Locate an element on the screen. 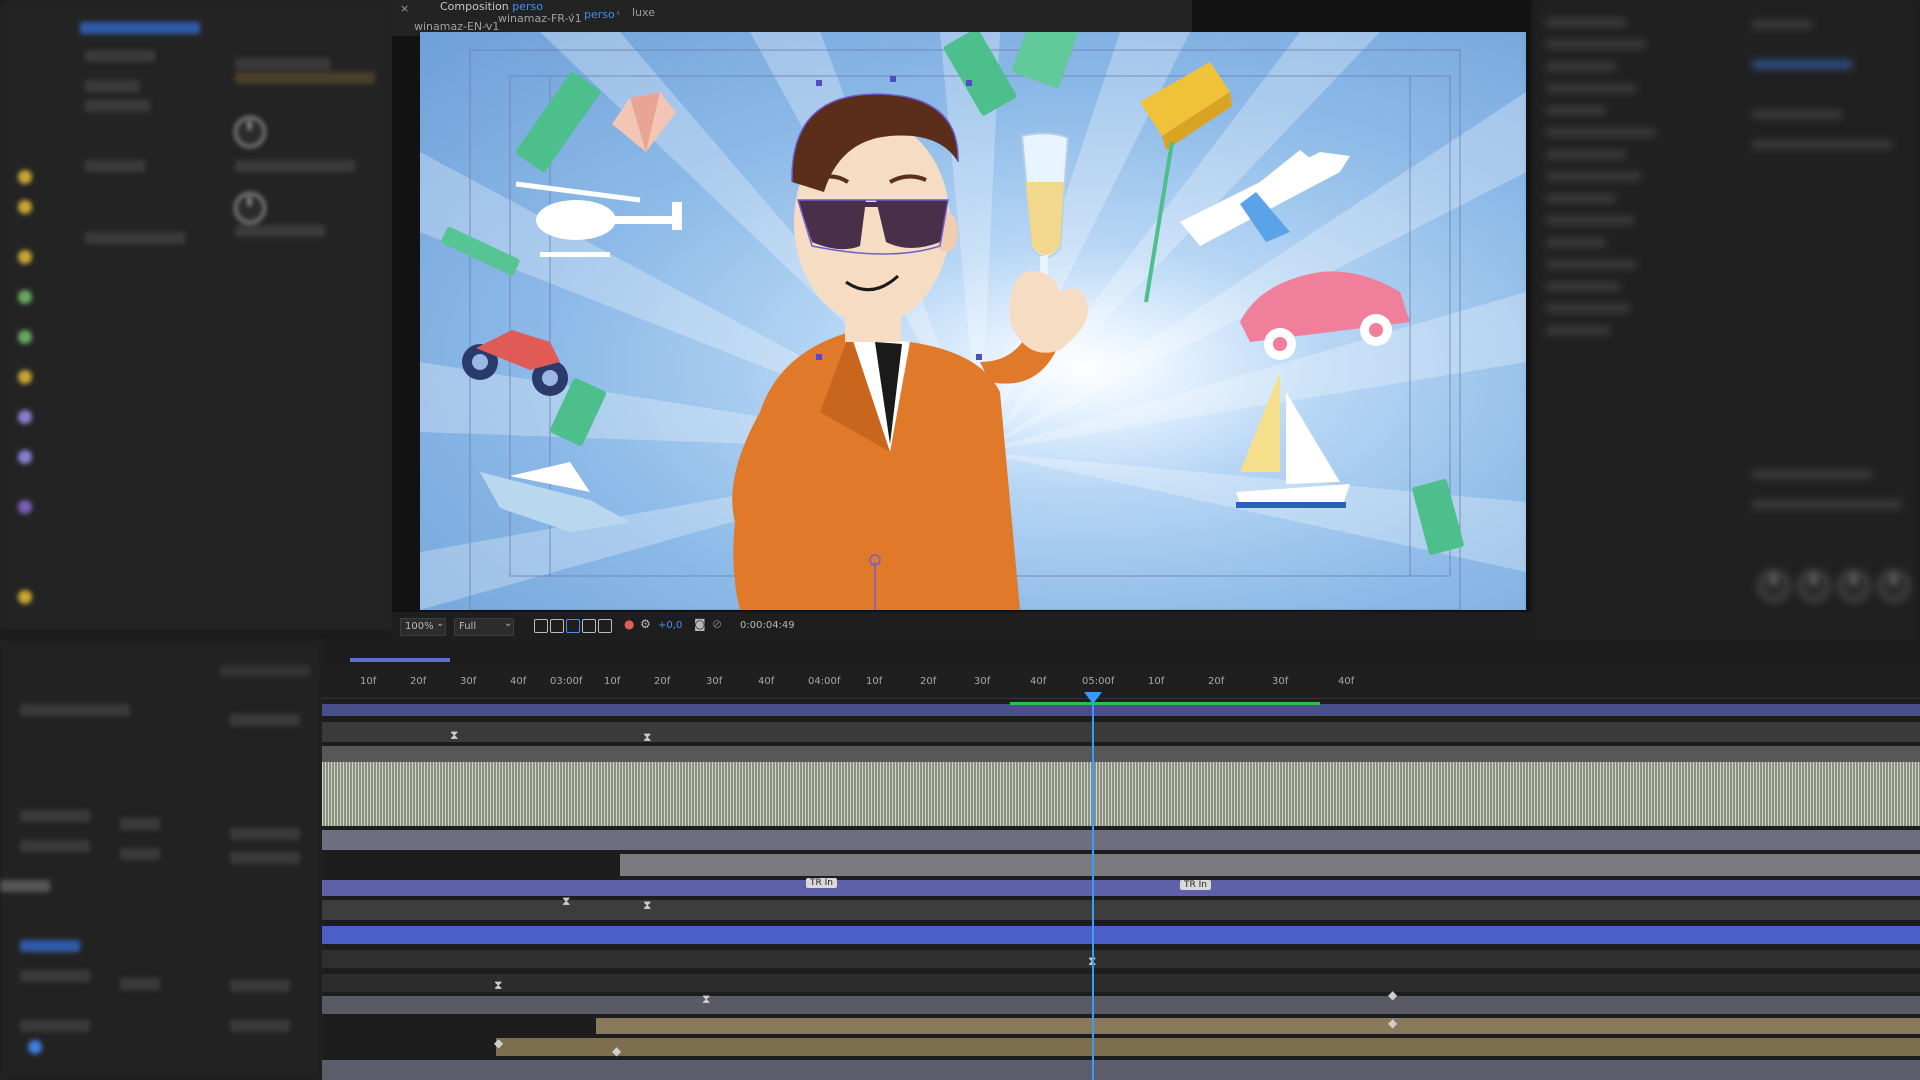 Image resolution: width=1920 pixels, height=1080 pixels. camera-icon: ◙ is located at coordinates (700, 624).